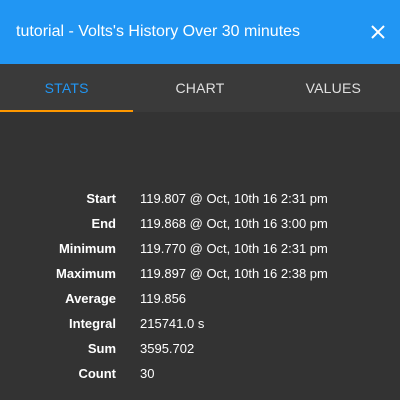 This screenshot has height=400, width=400. I want to click on stat-row-integral: Integral 215741.0 s, so click(200, 323).